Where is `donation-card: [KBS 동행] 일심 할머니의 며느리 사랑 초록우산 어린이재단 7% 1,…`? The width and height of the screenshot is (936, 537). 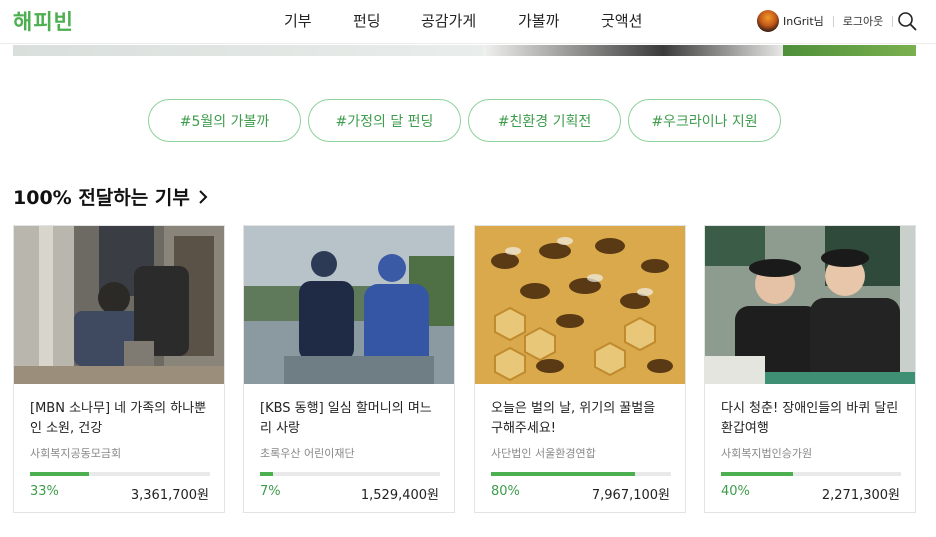 donation-card: [KBS 동행] 일심 할머니의 며느리 사랑 초록우산 어린이재단 7% 1,… is located at coordinates (349, 369).